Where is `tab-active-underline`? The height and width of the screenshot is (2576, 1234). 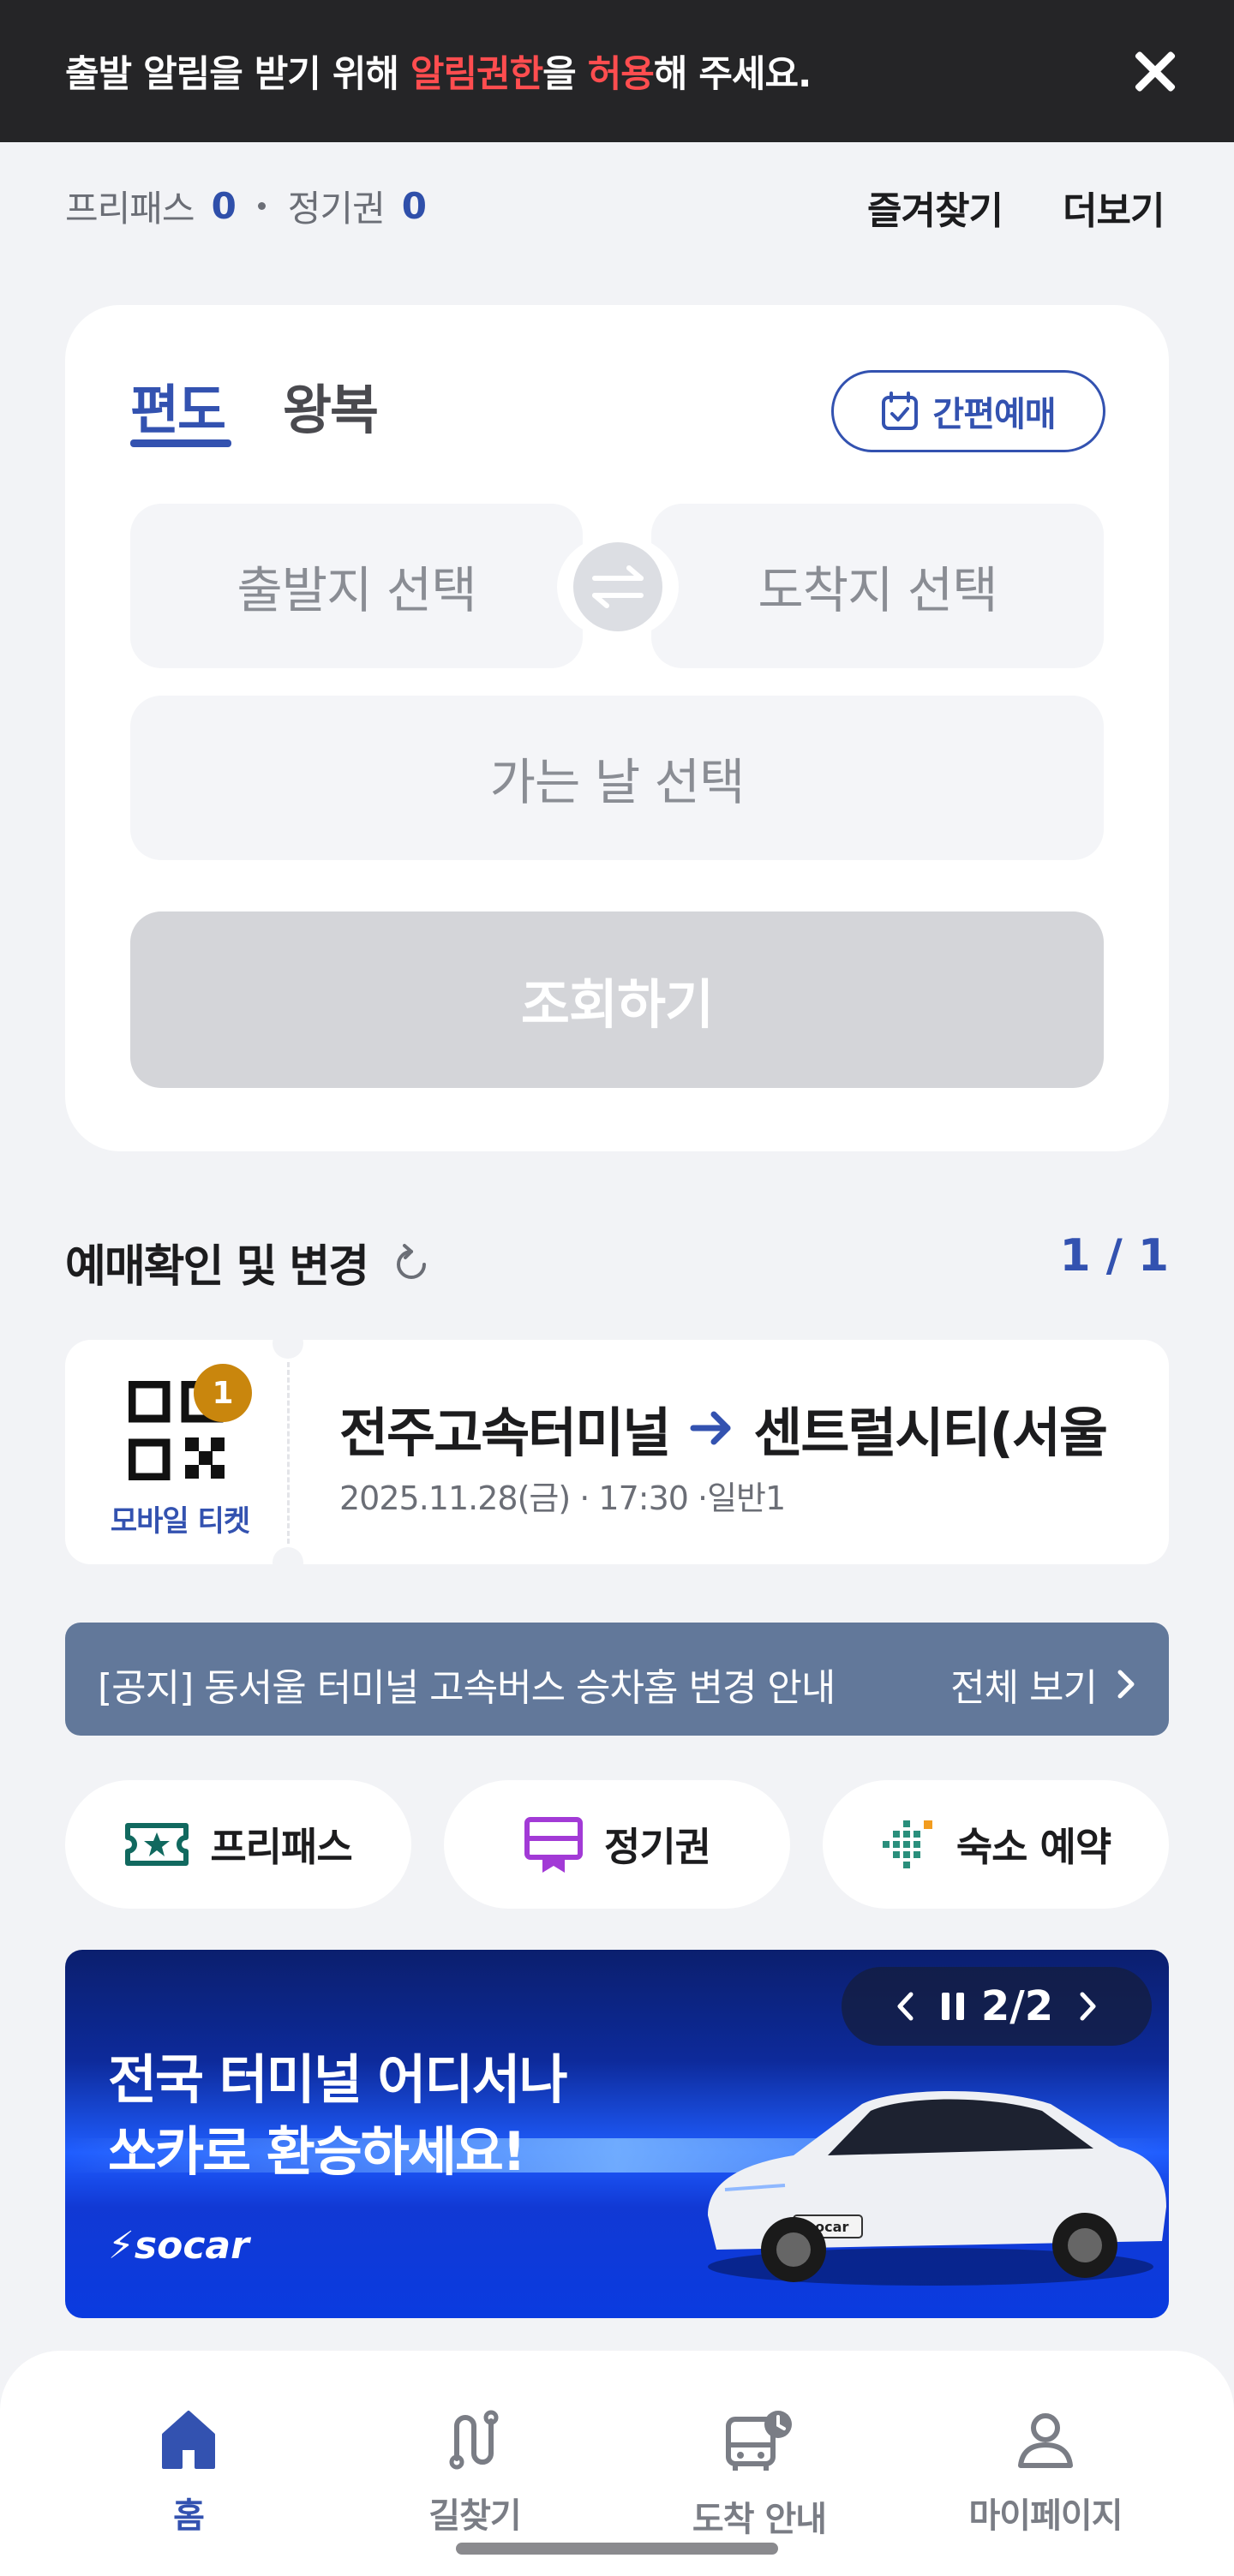 tab-active-underline is located at coordinates (180, 443).